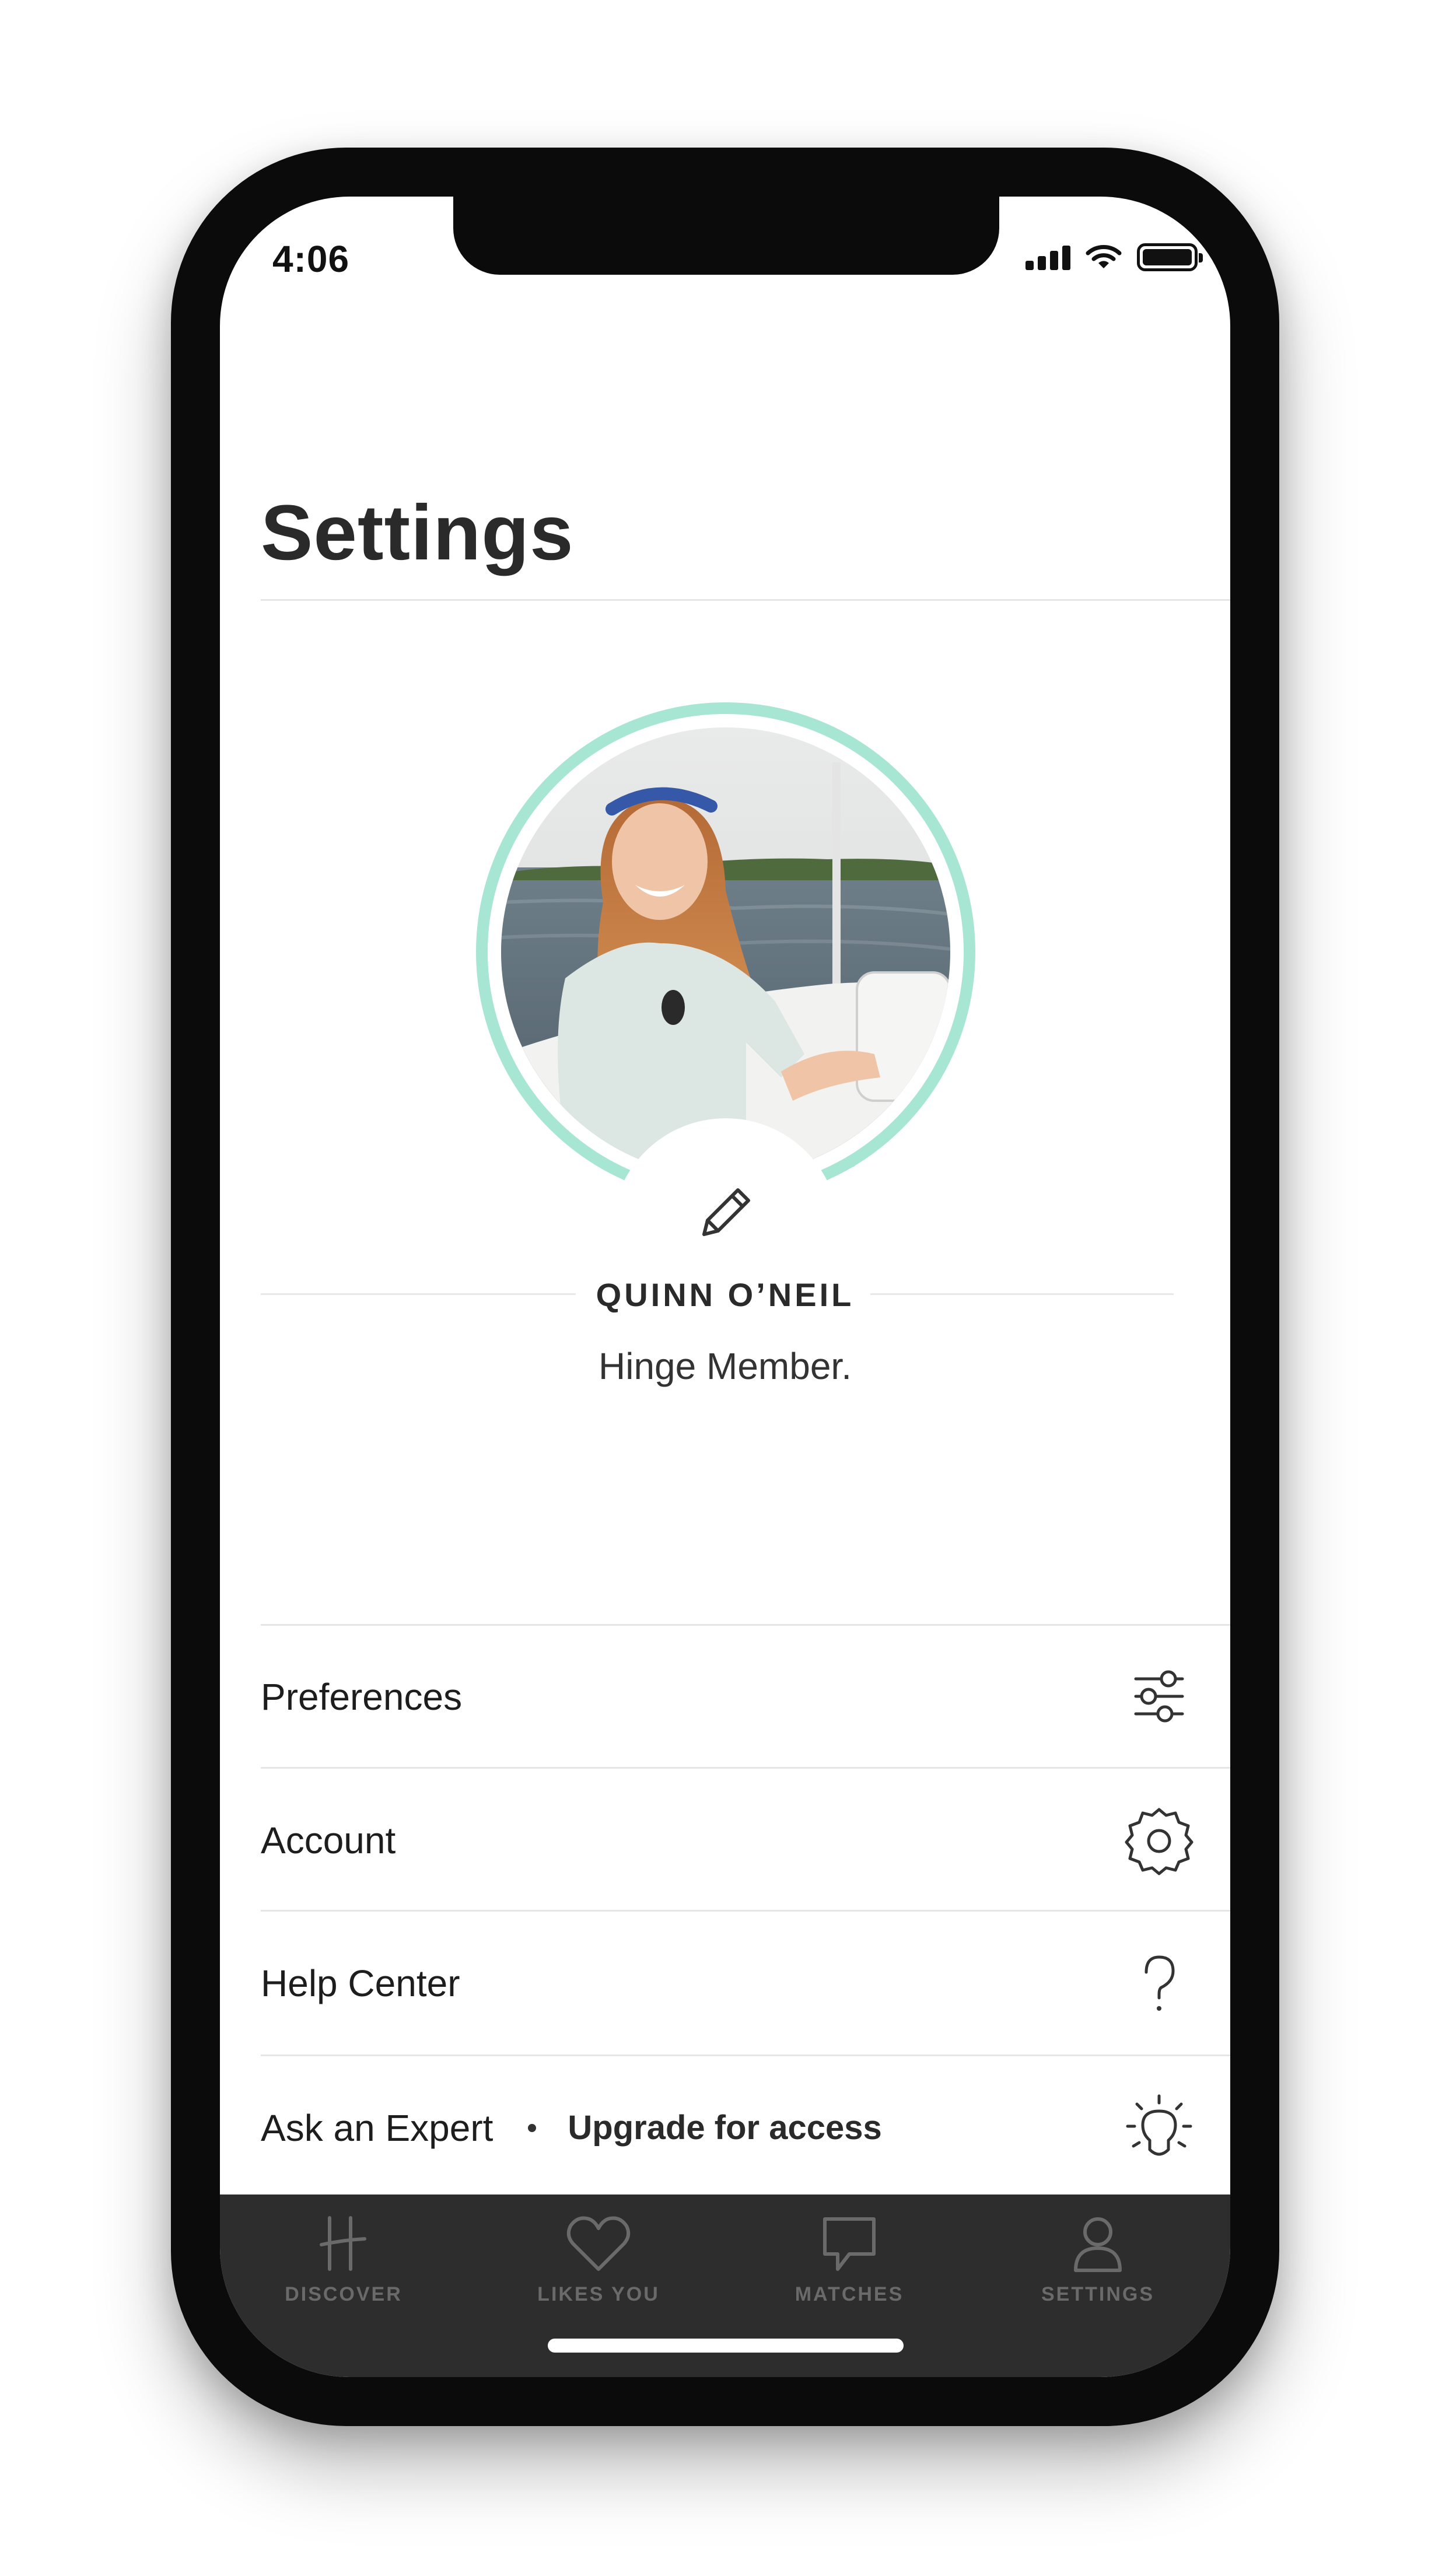  Describe the element at coordinates (1104, 256) in the screenshot. I see `wifi-icon` at that location.